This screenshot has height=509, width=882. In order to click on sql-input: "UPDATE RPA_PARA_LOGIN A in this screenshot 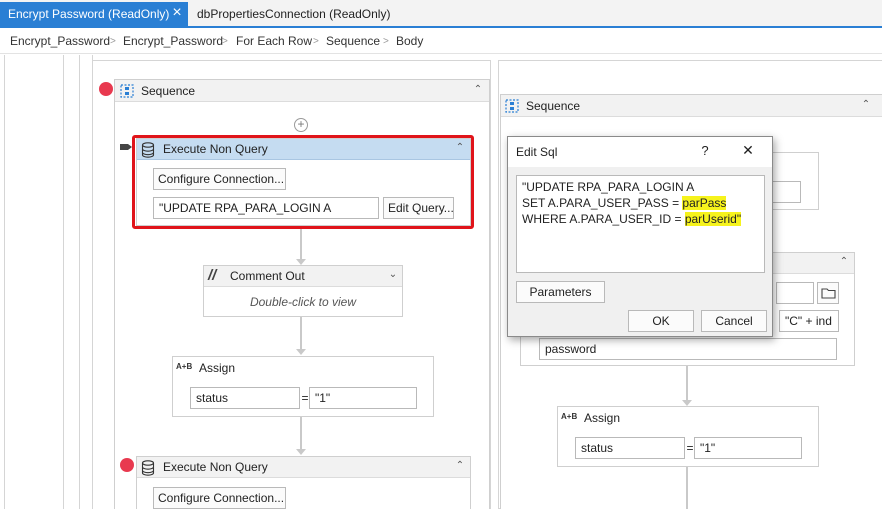, I will do `click(266, 208)`.